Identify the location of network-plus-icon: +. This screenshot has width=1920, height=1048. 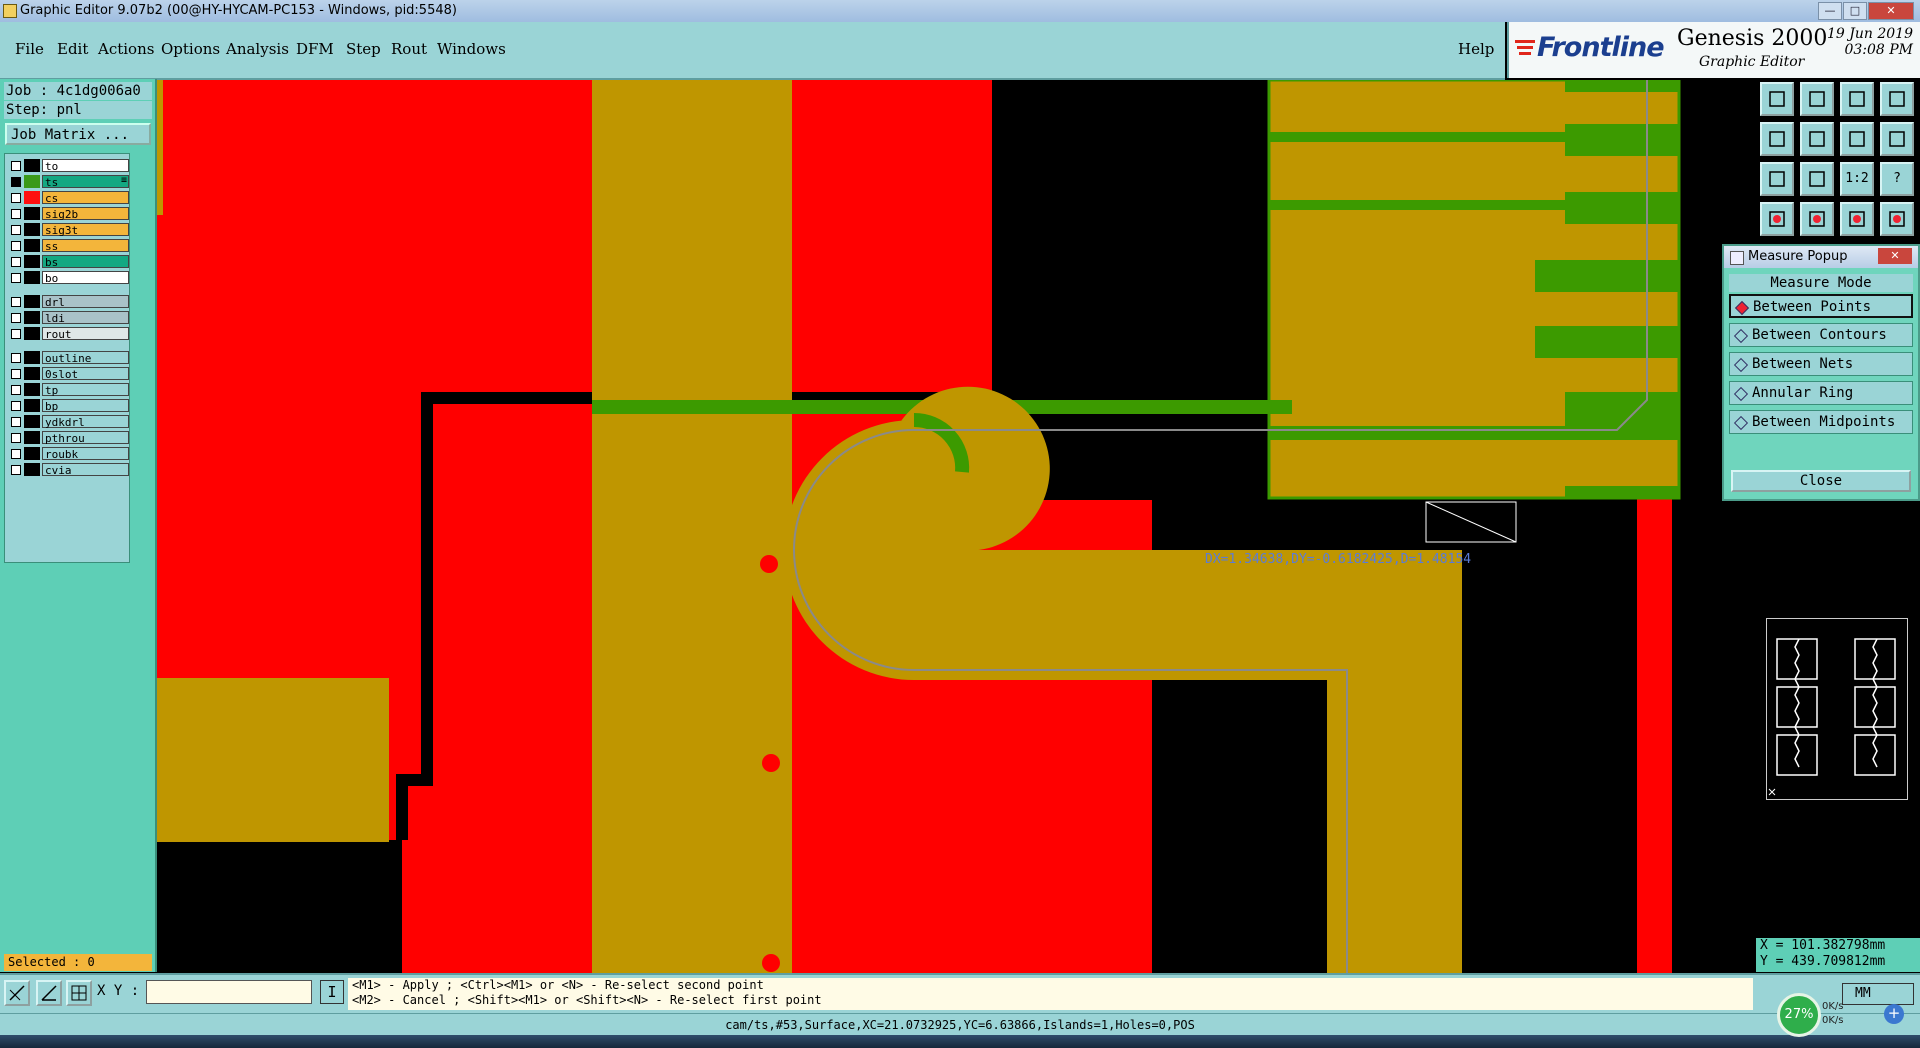
(1894, 1014).